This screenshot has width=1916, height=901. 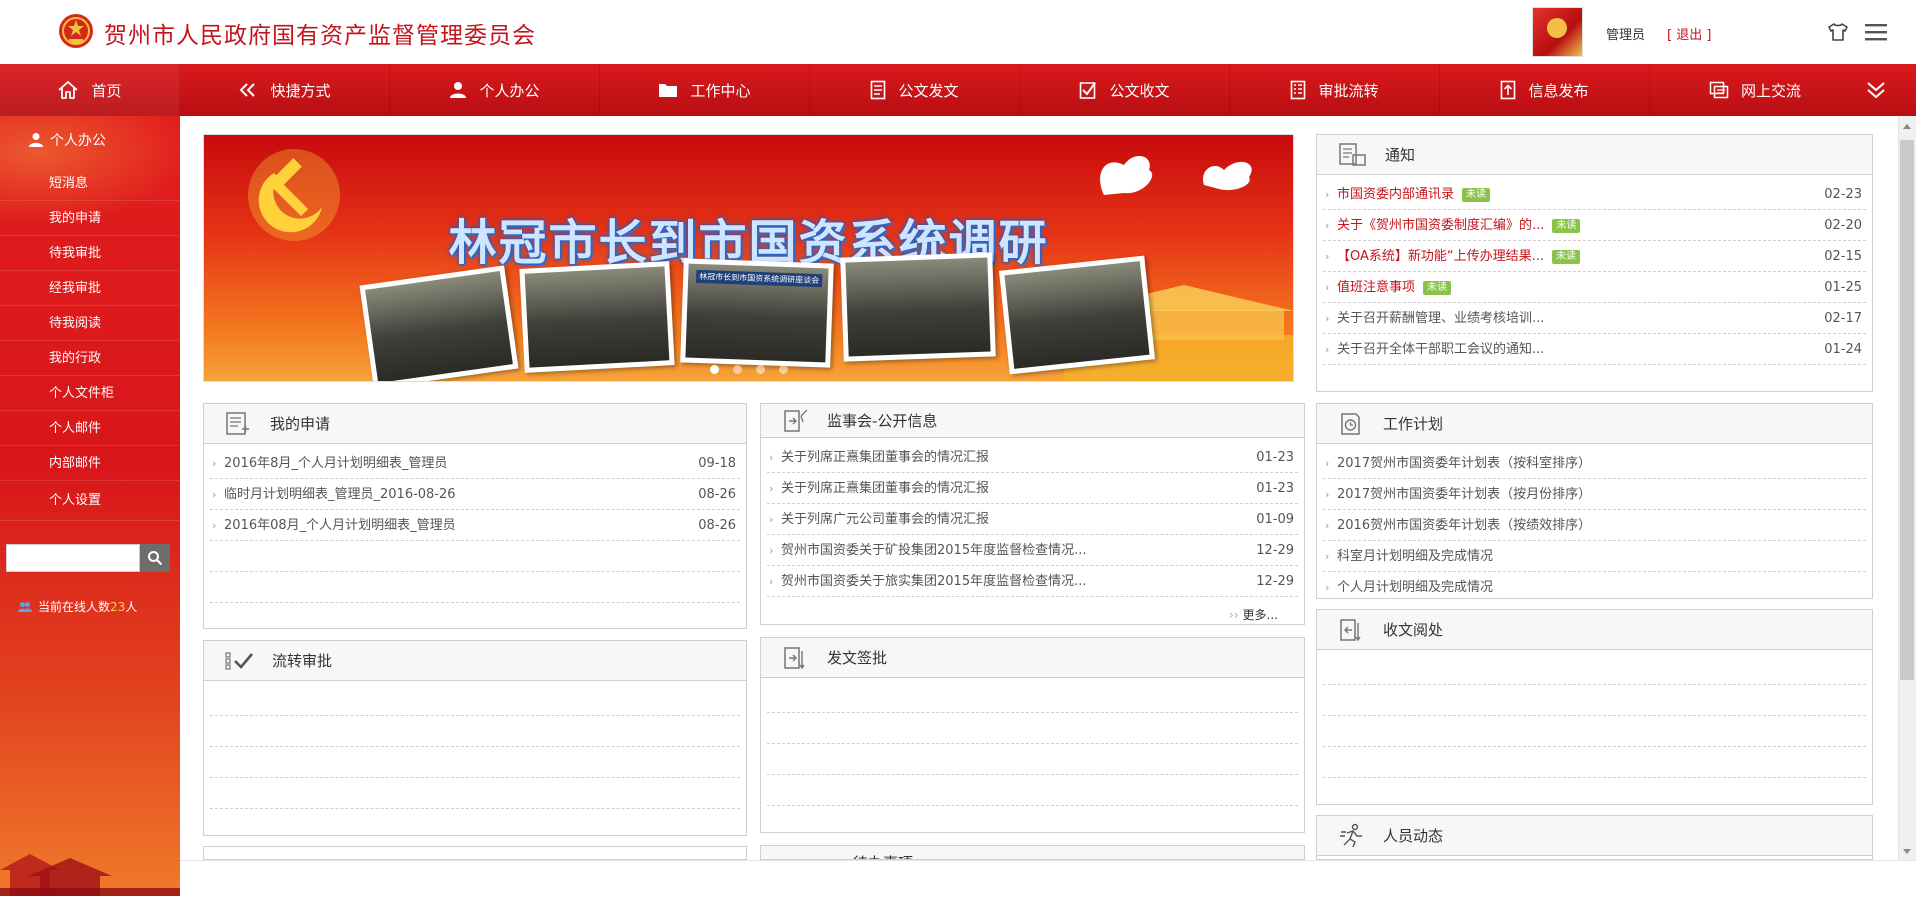 I want to click on clock-document-icon, so click(x=1350, y=423).